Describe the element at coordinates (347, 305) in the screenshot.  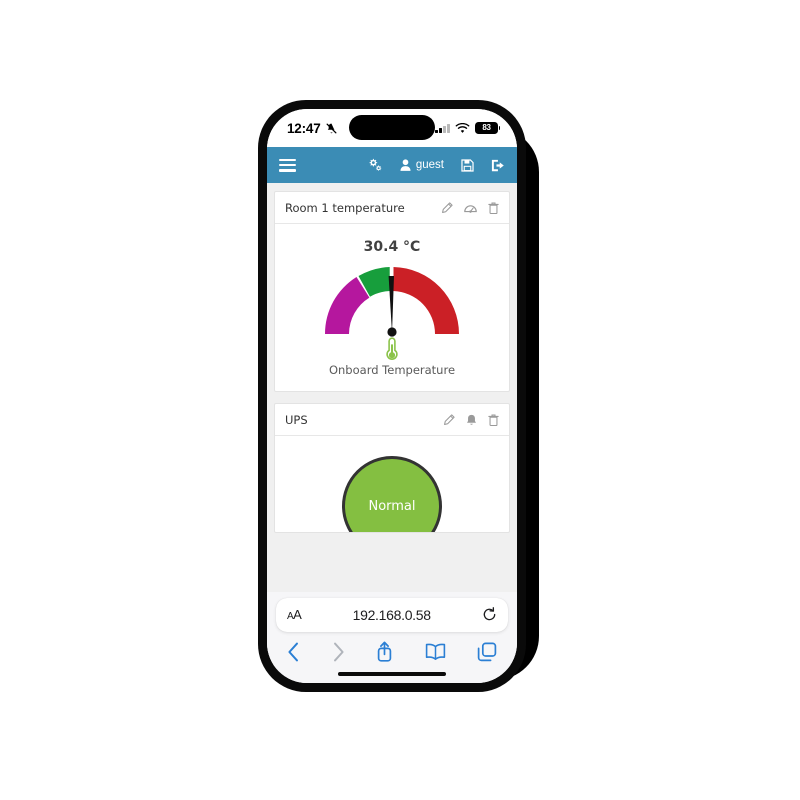
I see `gauge-band-low` at that location.